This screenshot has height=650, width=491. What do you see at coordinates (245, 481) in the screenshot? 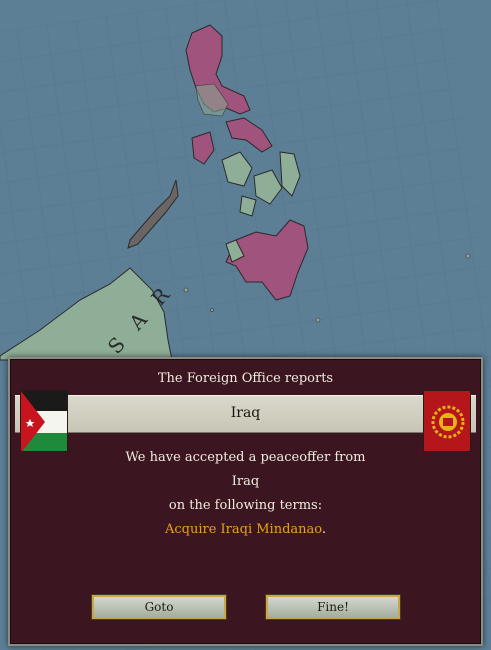
I see `message-line-2: Iraq` at bounding box center [245, 481].